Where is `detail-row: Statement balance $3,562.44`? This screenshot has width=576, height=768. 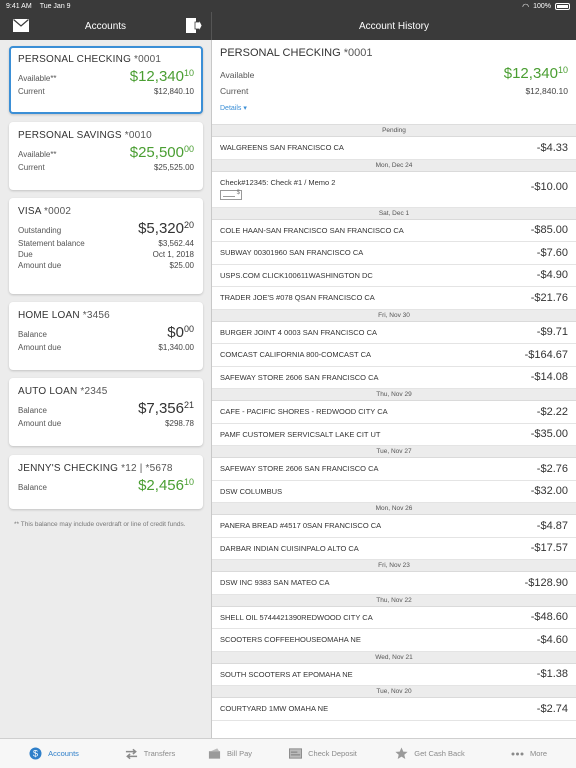 detail-row: Statement balance $3,562.44 is located at coordinates (106, 243).